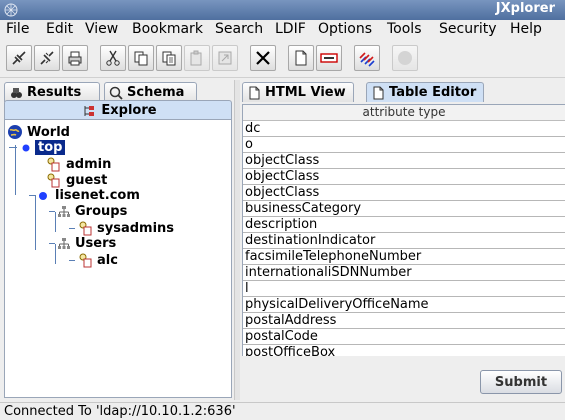  Describe the element at coordinates (156, 92) in the screenshot. I see `tab-schema-label: Schema` at that location.